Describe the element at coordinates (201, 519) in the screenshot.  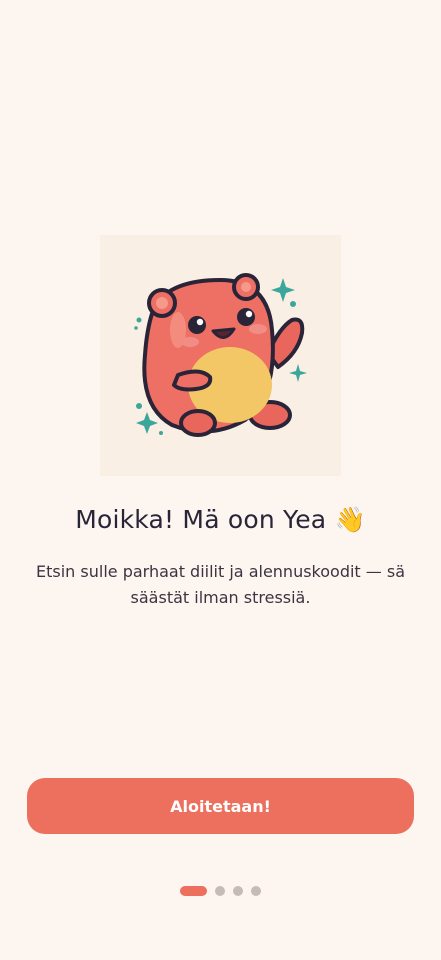
I see `greeting-title-text: Moikka! Mä oon Yea` at that location.